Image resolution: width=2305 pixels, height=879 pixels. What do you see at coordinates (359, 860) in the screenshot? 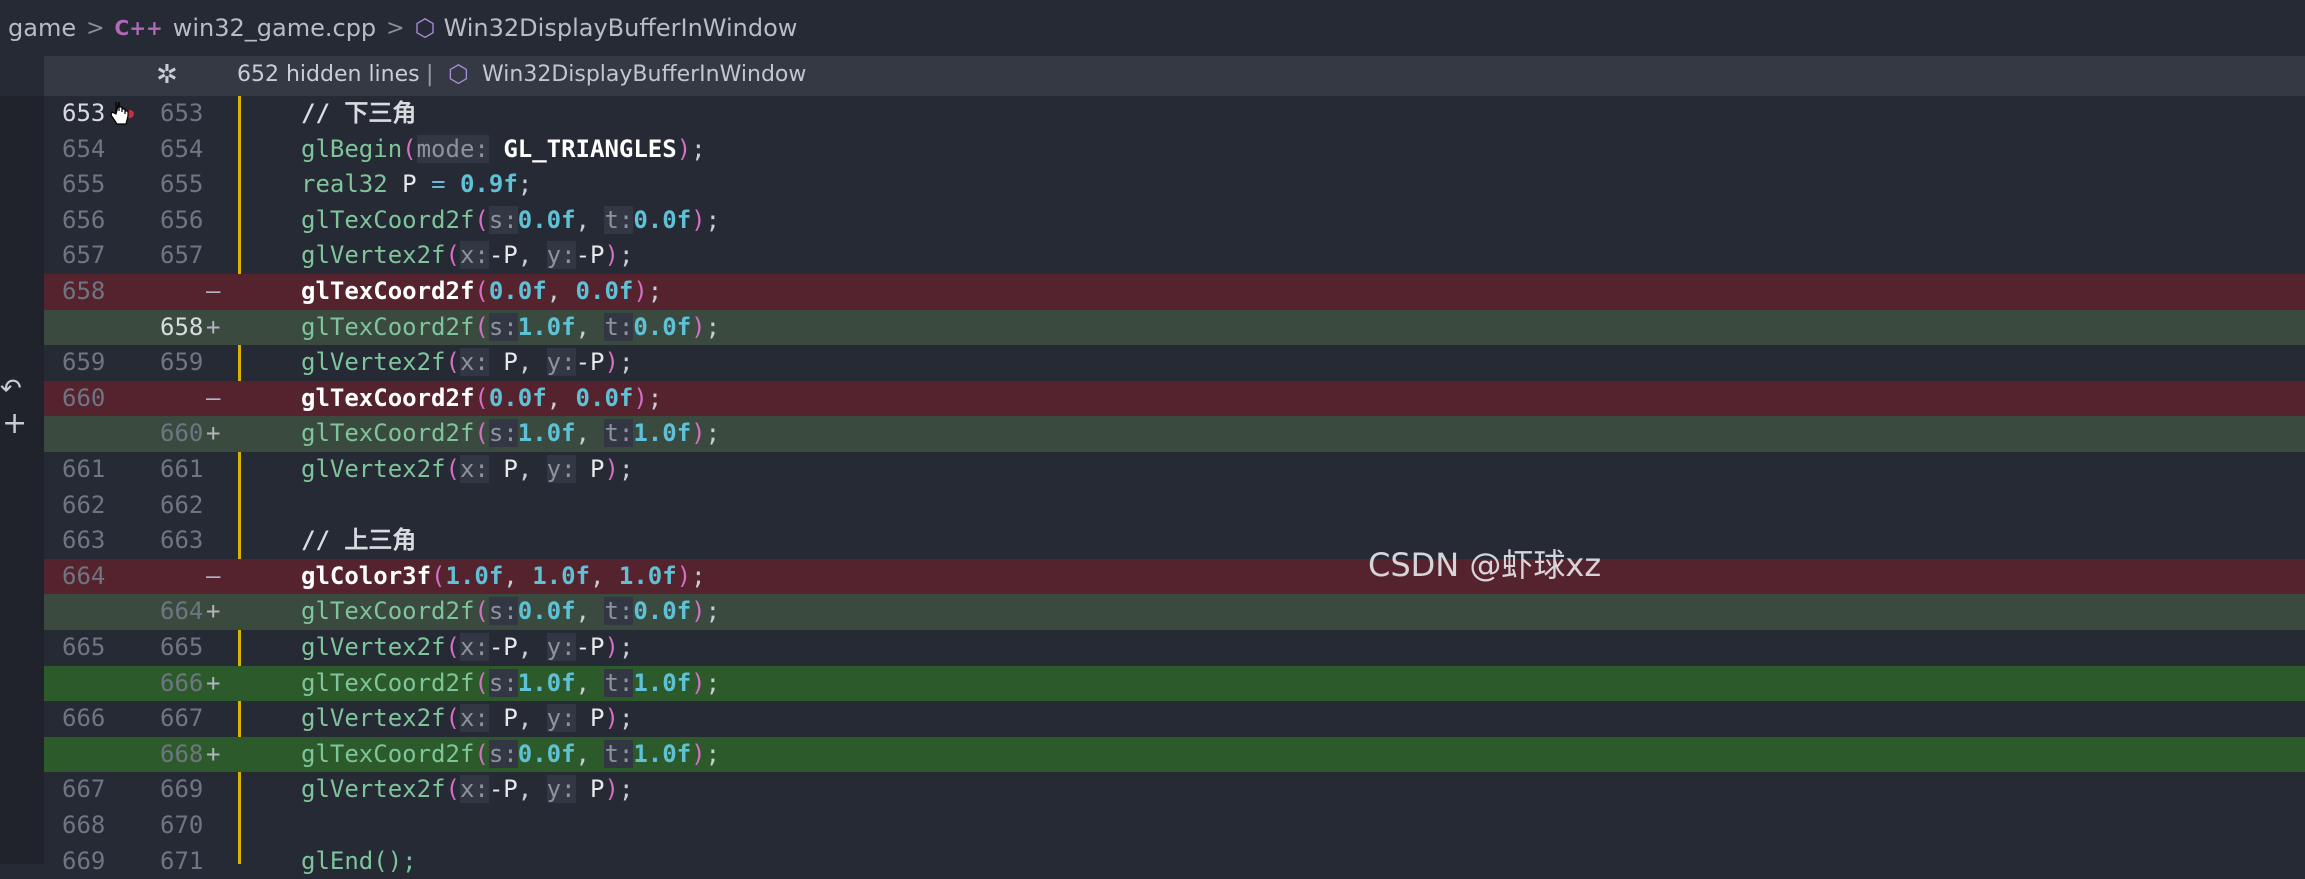
I see `code-function: glEnd();` at bounding box center [359, 860].